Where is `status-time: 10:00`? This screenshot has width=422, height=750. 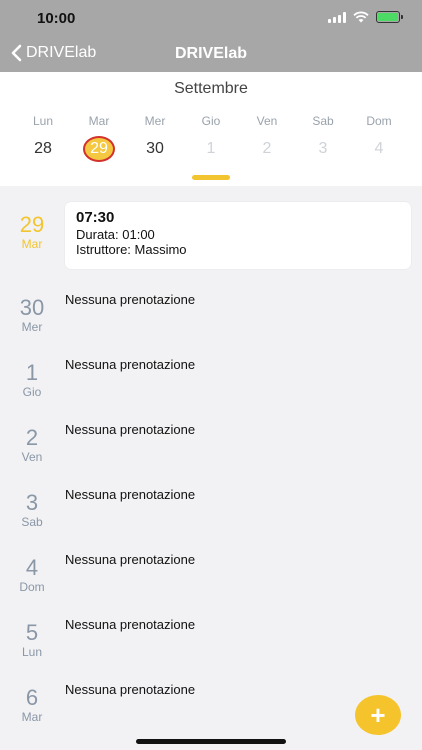 status-time: 10:00 is located at coordinates (56, 18).